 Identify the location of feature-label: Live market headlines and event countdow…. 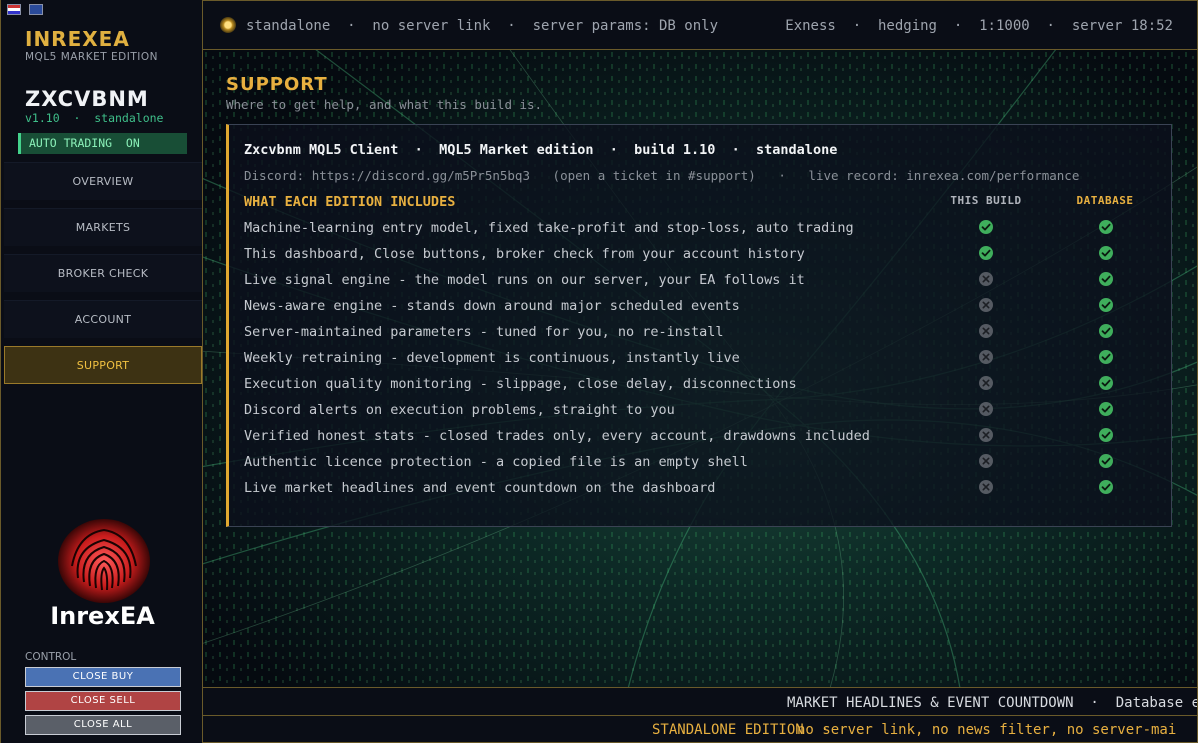
(480, 488).